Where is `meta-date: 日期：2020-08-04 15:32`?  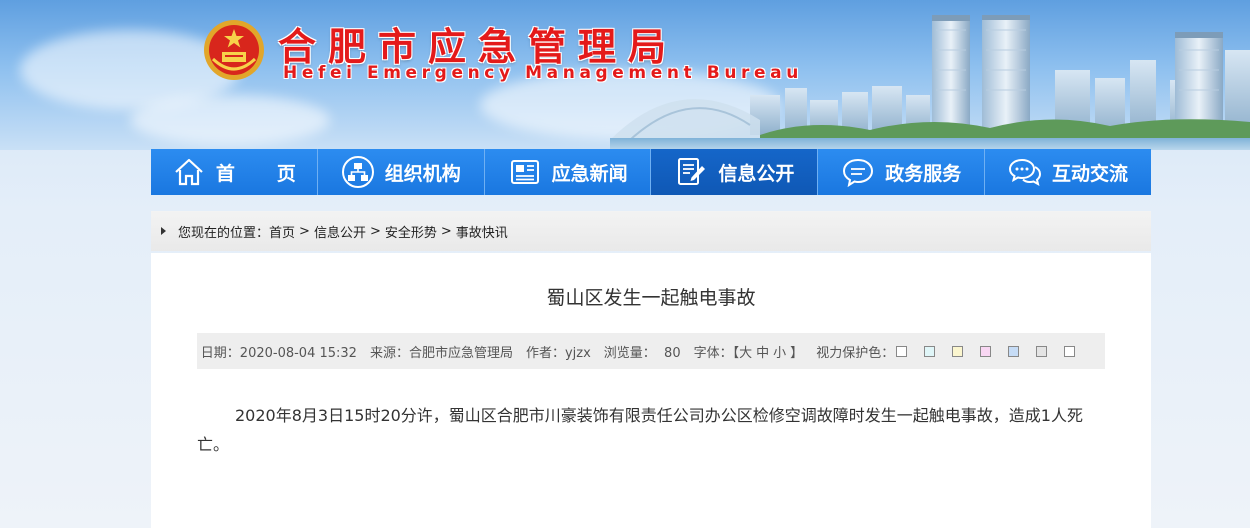
meta-date: 日期：2020-08-04 15:32 is located at coordinates (278, 353).